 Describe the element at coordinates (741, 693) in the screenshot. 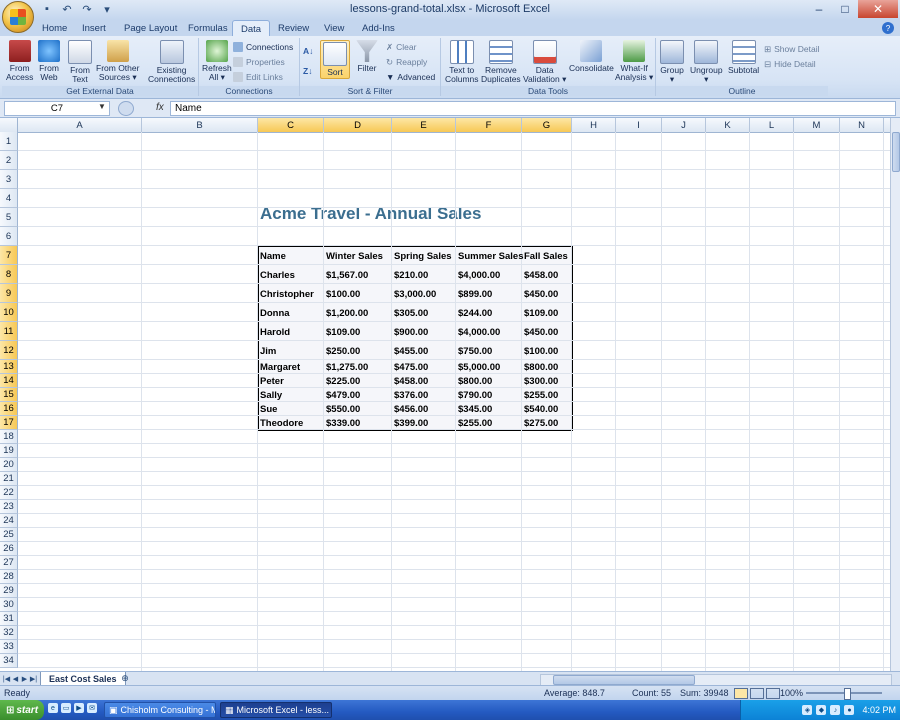

I see `normal-view-icon` at that location.